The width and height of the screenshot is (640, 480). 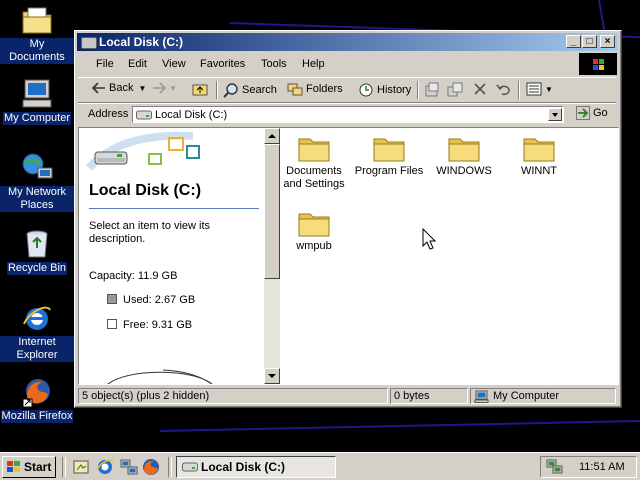 I want to click on forward-arrow-icon, so click(x=159, y=88).